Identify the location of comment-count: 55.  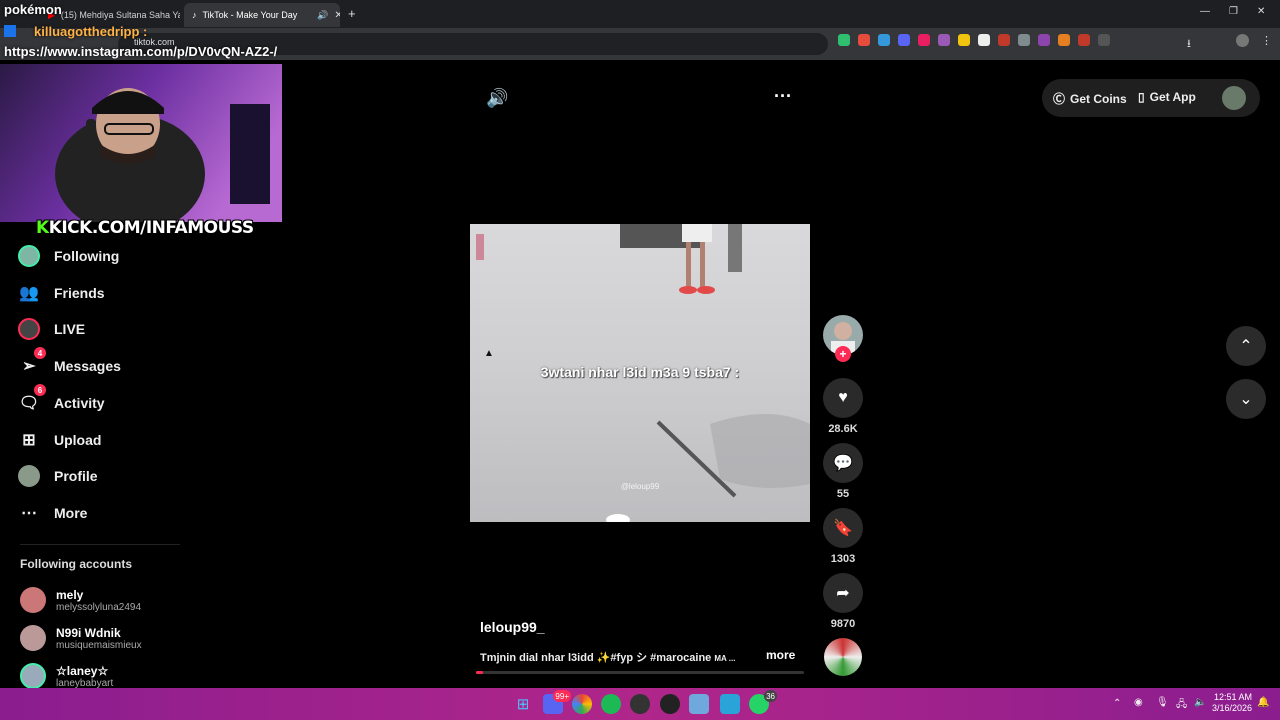
(843, 494).